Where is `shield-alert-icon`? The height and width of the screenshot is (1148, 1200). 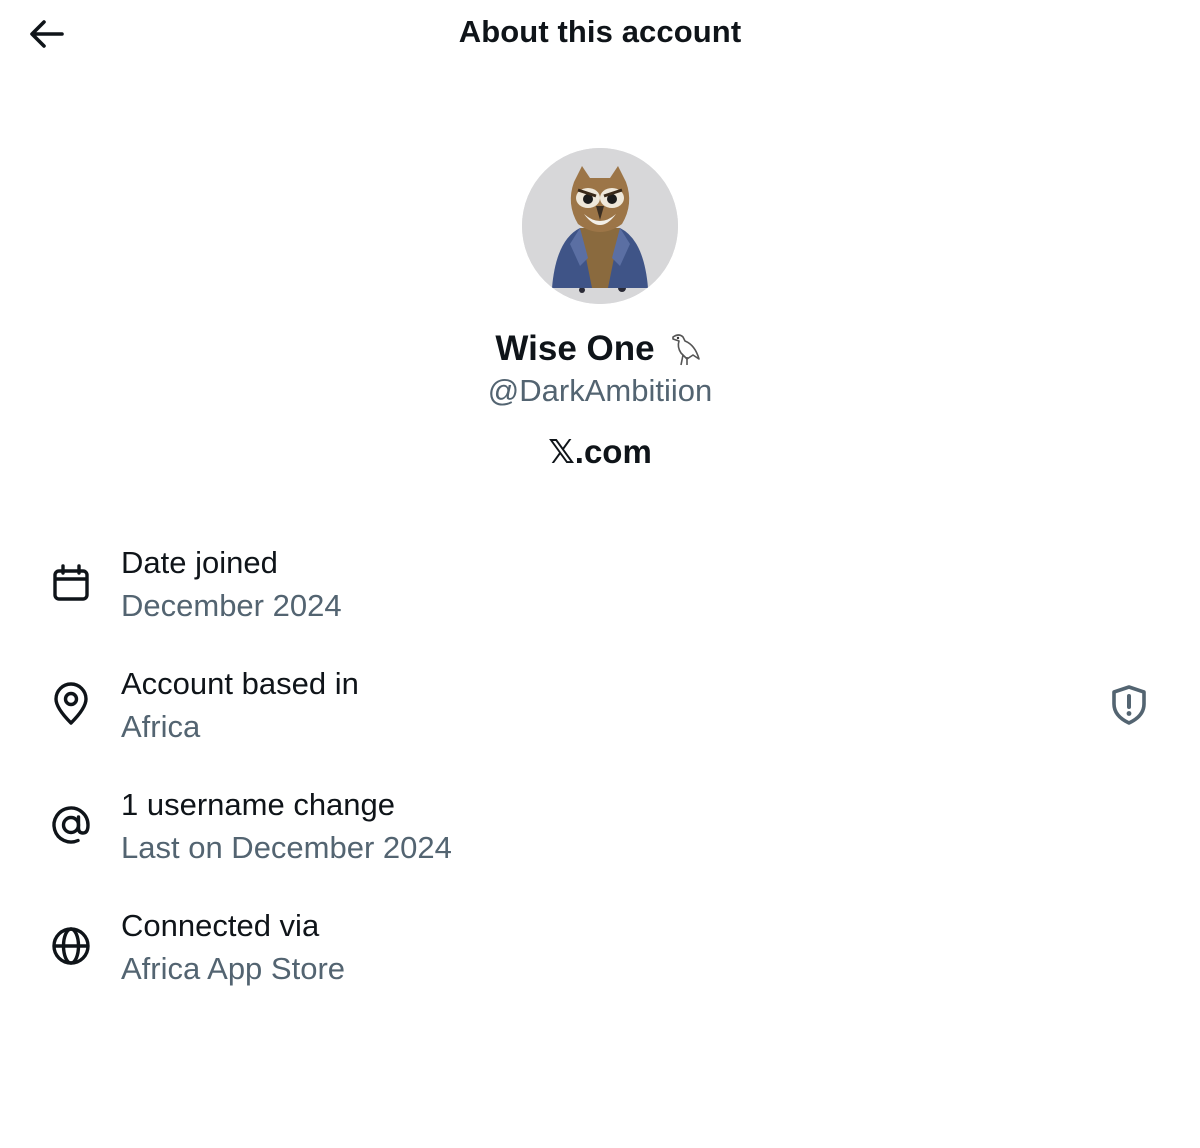 shield-alert-icon is located at coordinates (1129, 705).